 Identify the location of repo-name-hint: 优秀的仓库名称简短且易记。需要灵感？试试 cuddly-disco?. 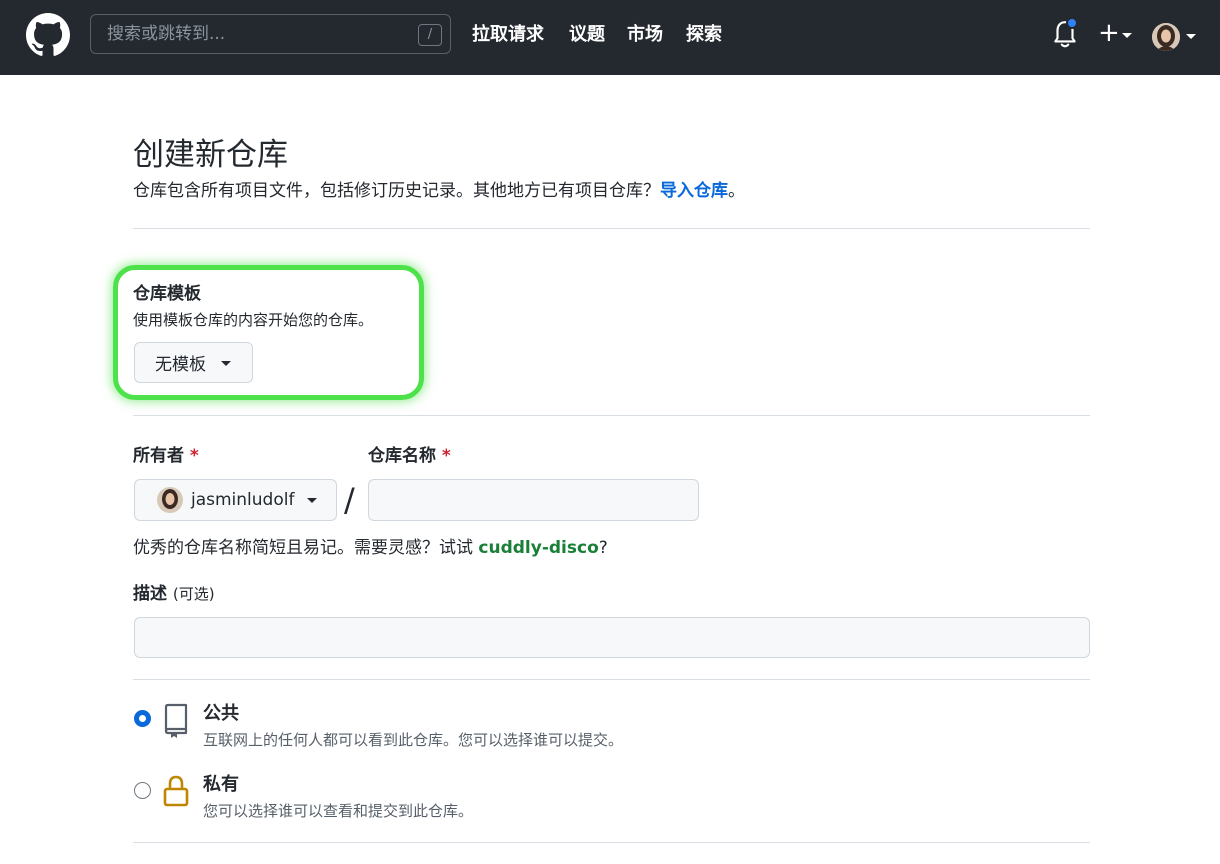
(370, 548).